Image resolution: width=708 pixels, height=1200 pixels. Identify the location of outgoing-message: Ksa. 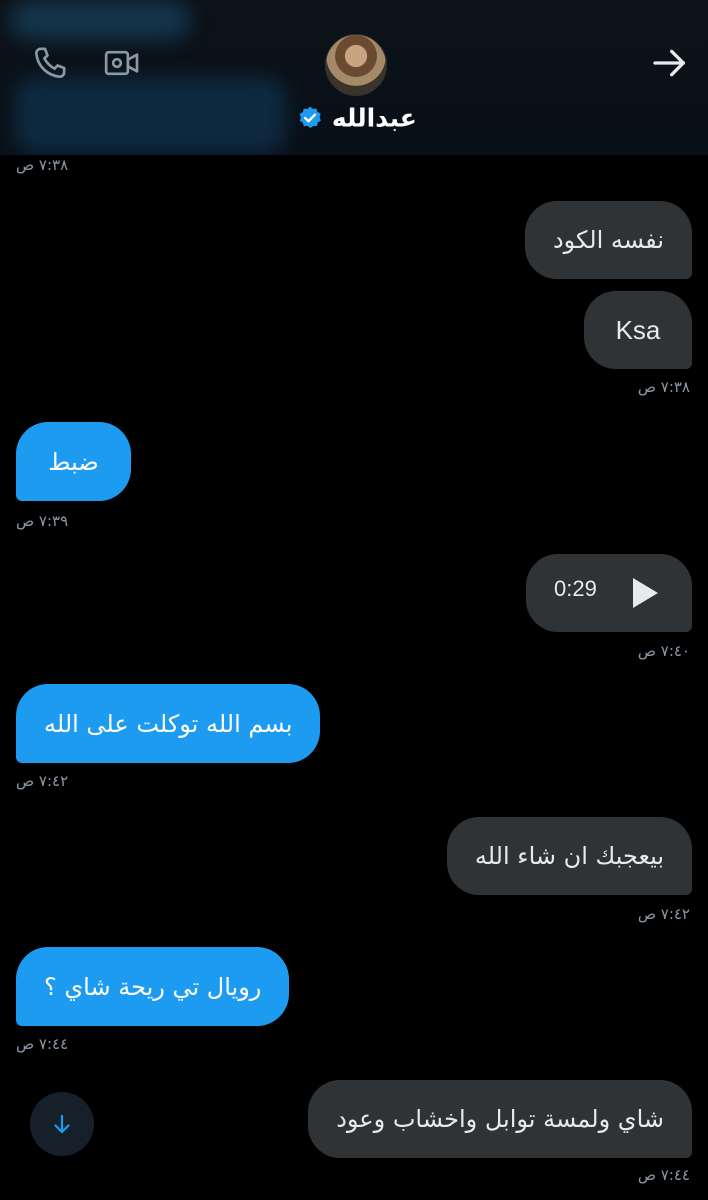
(638, 330).